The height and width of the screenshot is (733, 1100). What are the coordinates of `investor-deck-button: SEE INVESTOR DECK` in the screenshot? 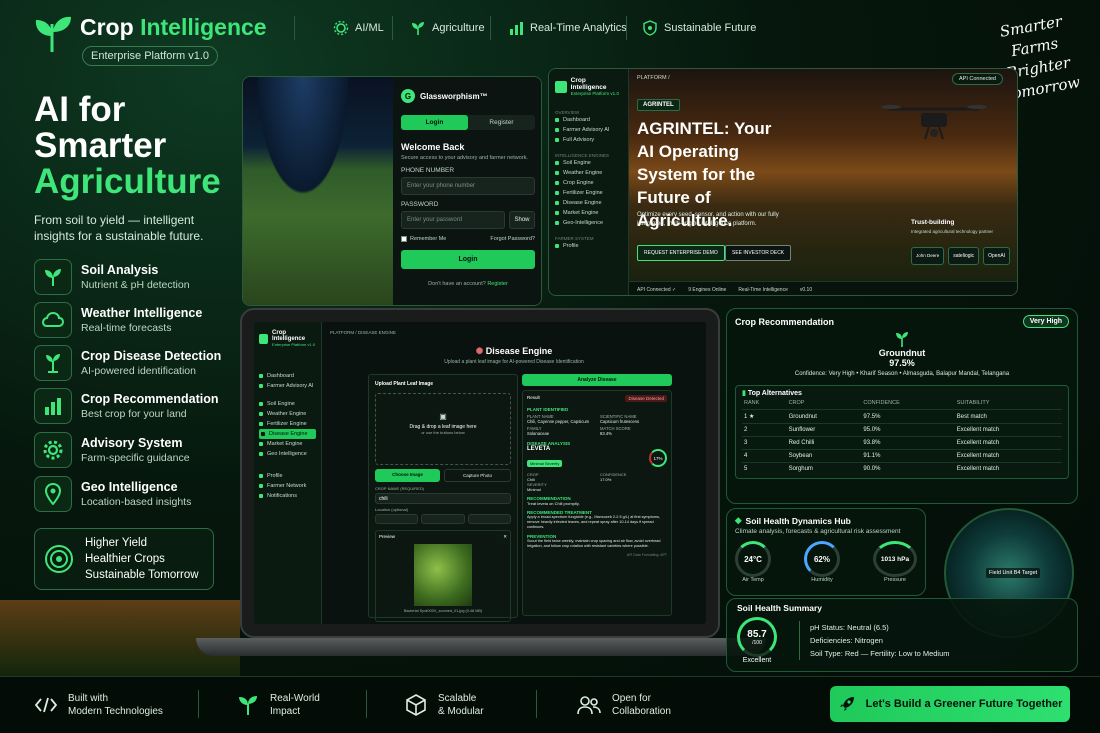 It's located at (758, 253).